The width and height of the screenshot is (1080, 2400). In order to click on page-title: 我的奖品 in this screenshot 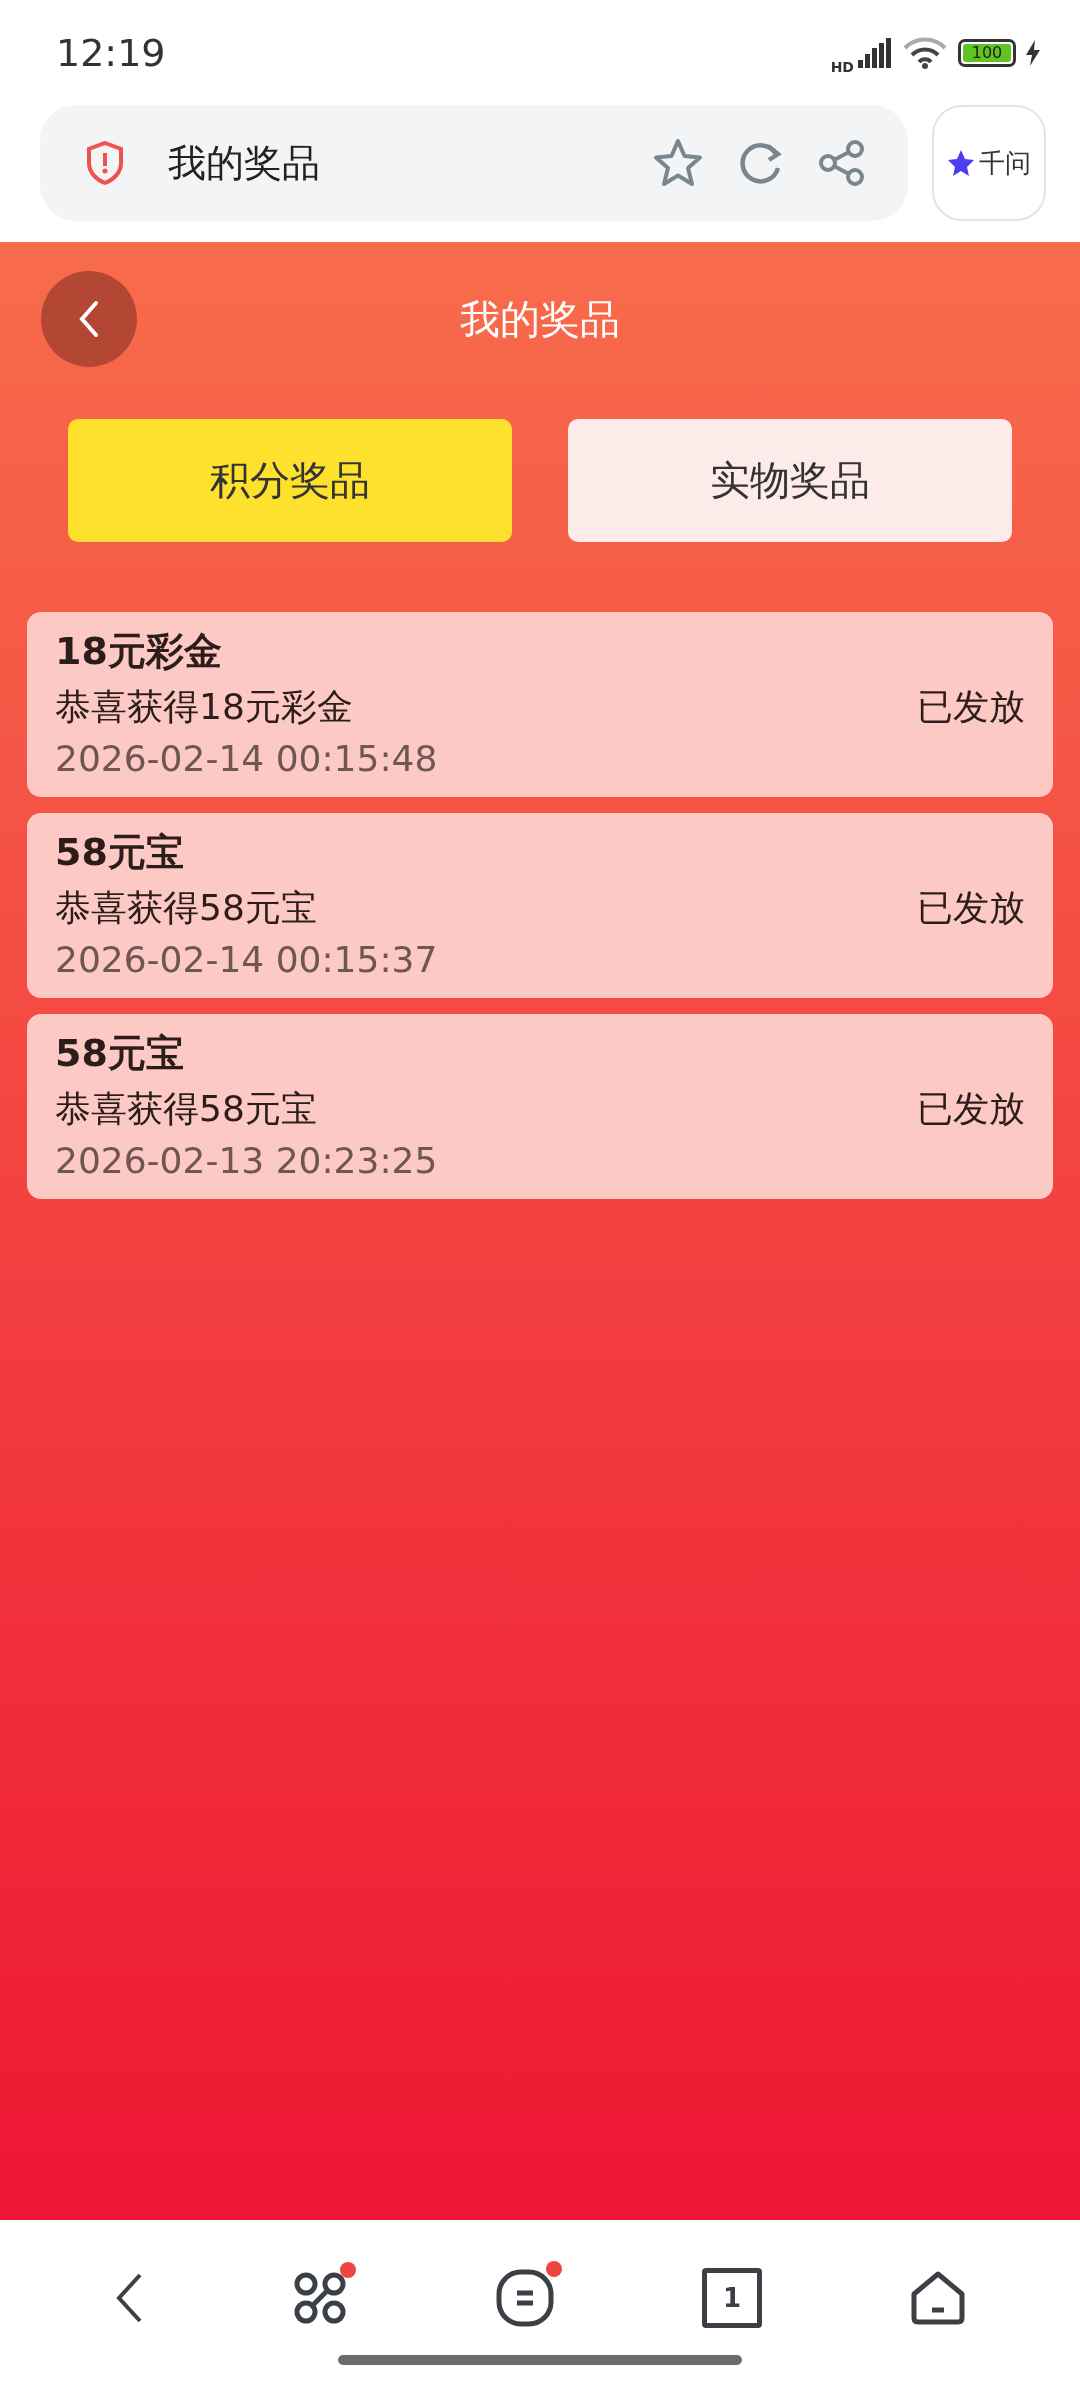, I will do `click(244, 163)`.